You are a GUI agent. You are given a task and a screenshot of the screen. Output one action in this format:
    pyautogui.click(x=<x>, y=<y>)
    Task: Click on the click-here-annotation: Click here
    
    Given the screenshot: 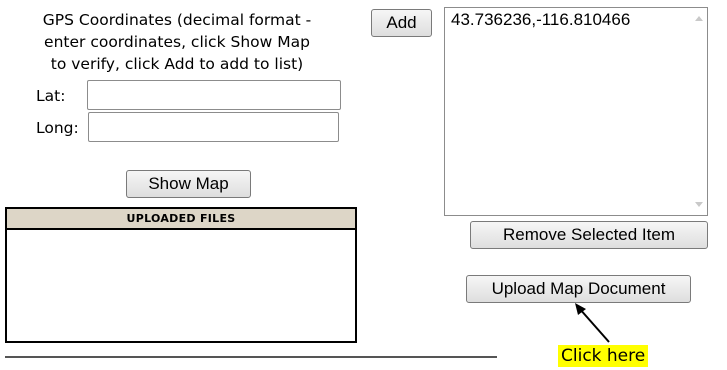 What is the action you would take?
    pyautogui.click(x=603, y=356)
    